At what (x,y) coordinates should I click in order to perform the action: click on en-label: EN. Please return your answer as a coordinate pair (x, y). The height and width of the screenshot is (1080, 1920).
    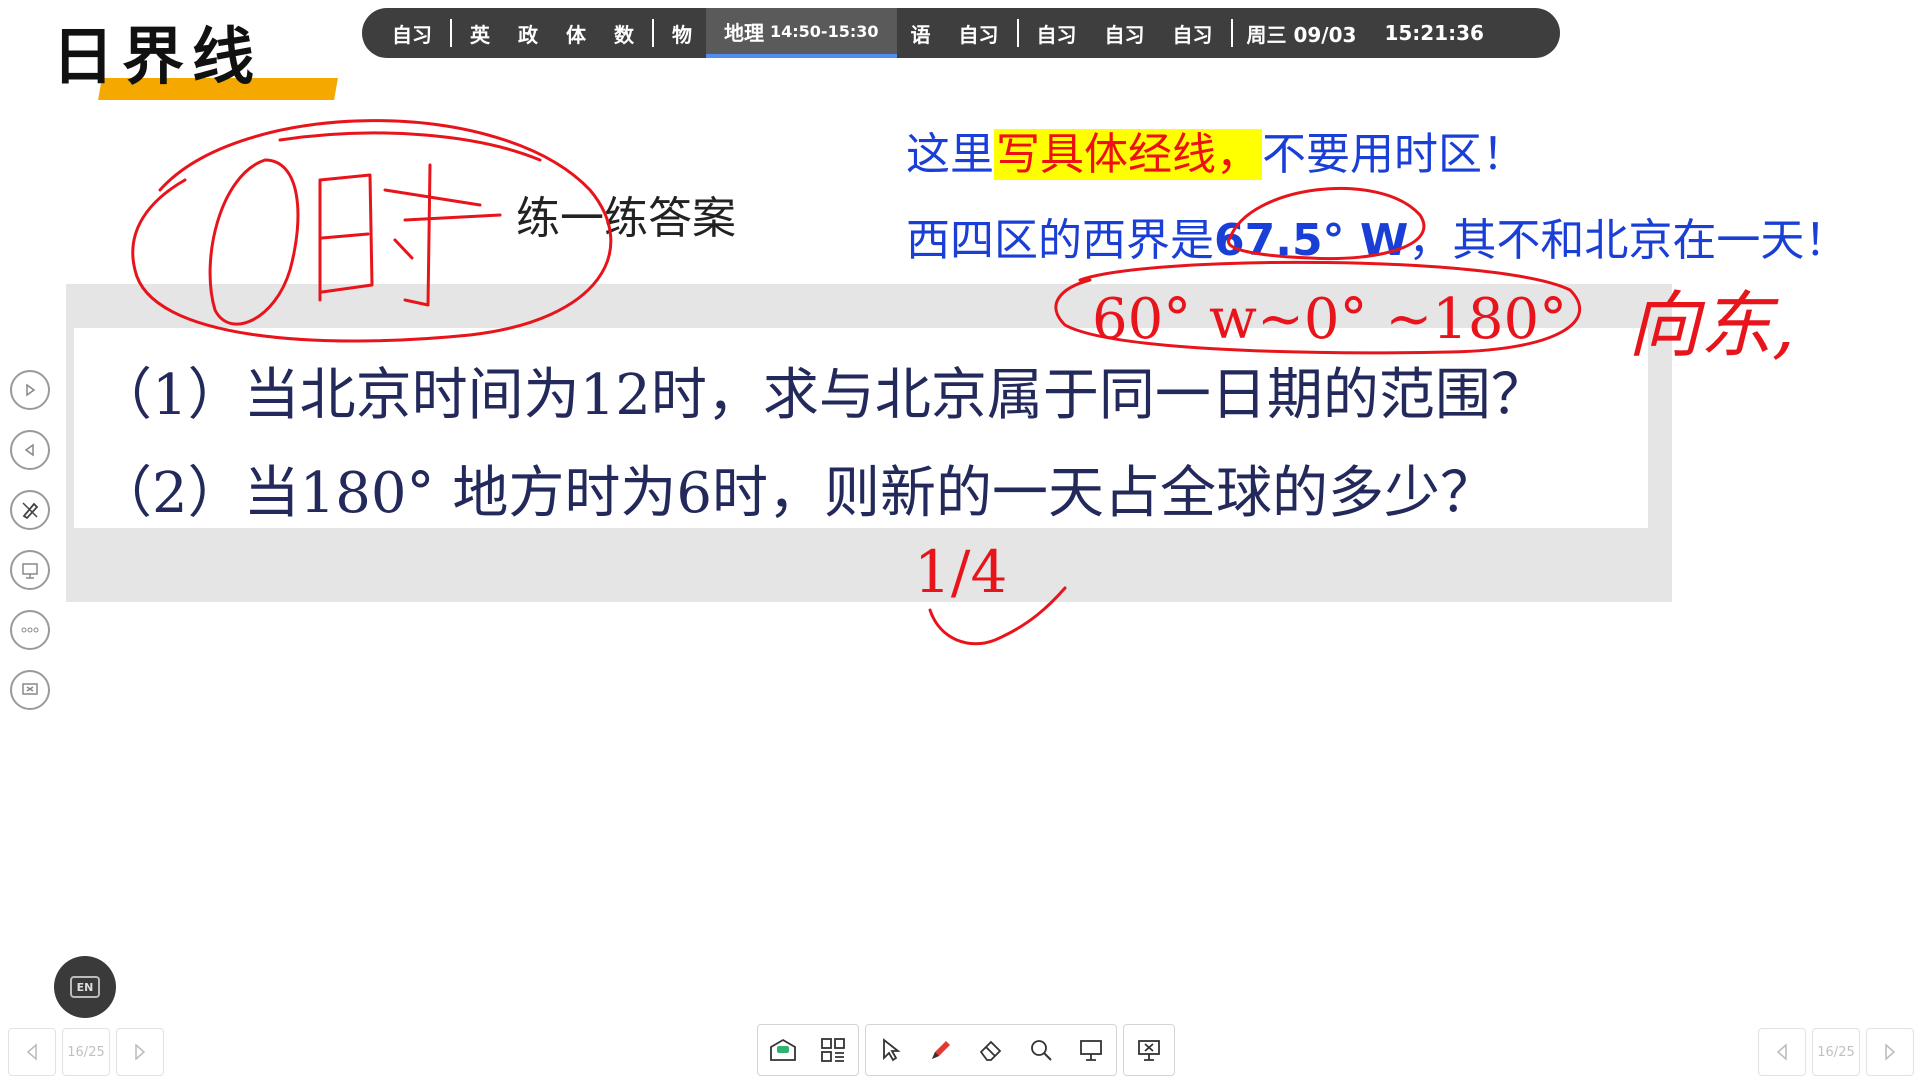
    Looking at the image, I should click on (85, 987).